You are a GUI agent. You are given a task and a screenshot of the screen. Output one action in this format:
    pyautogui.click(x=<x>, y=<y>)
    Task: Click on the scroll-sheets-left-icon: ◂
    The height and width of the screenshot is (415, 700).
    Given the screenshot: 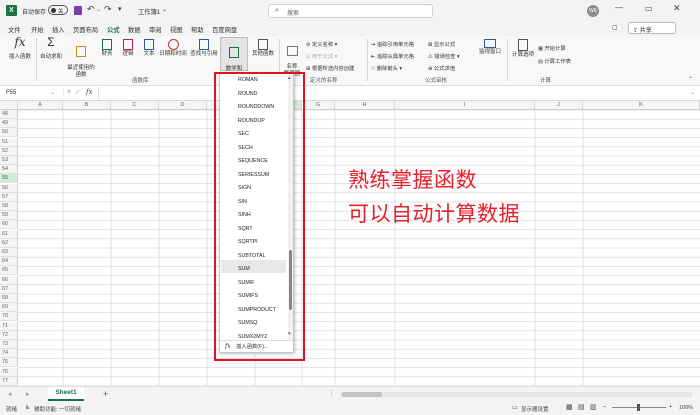 What is the action you would take?
    pyautogui.click(x=10, y=394)
    